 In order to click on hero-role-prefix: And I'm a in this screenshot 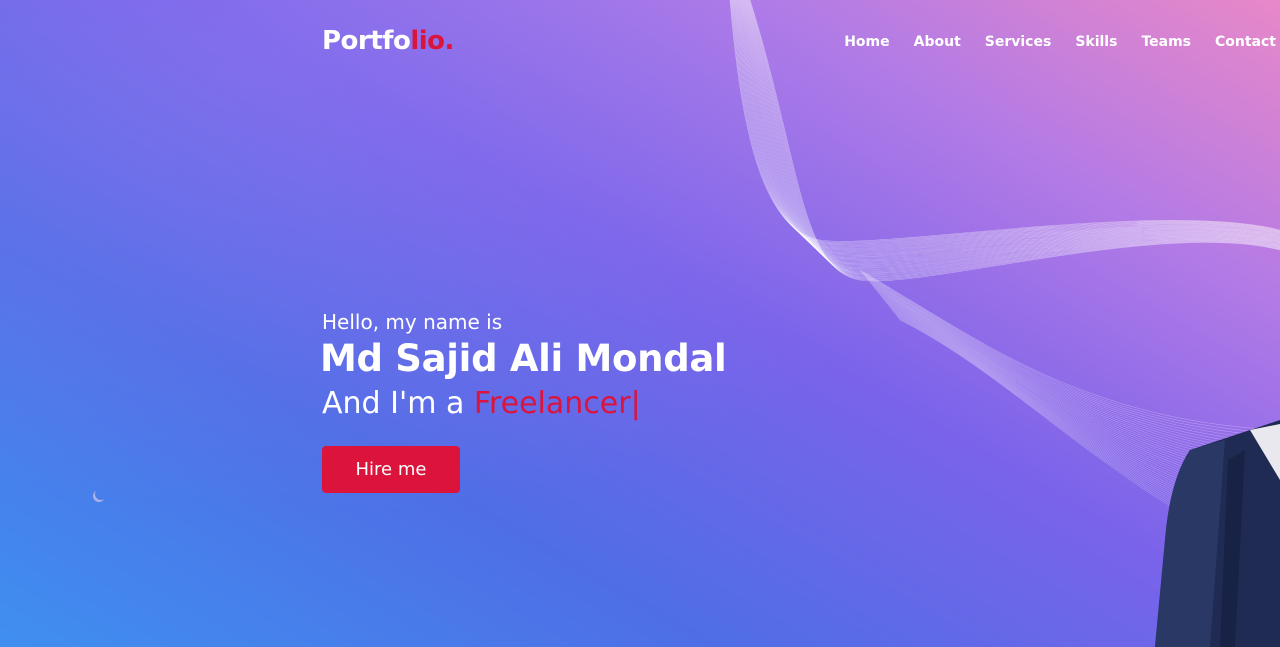, I will do `click(398, 403)`.